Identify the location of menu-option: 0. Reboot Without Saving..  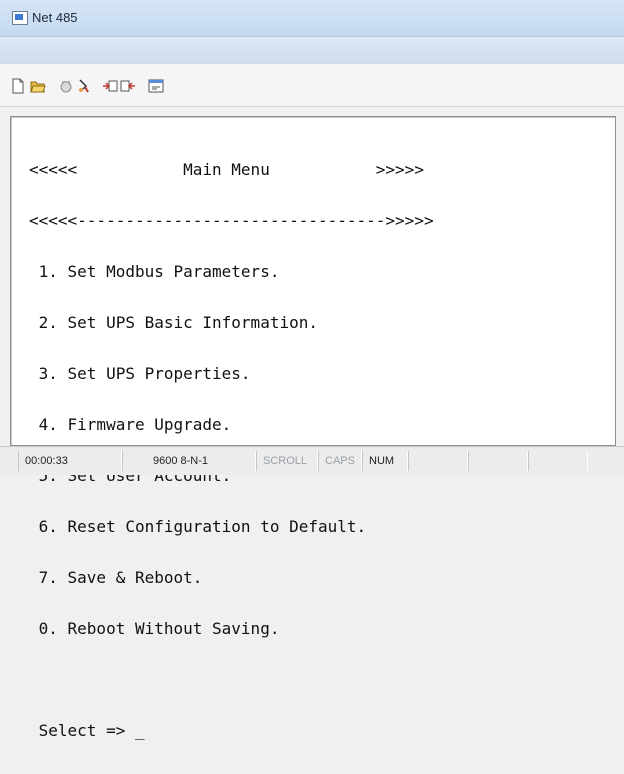
(154, 628).